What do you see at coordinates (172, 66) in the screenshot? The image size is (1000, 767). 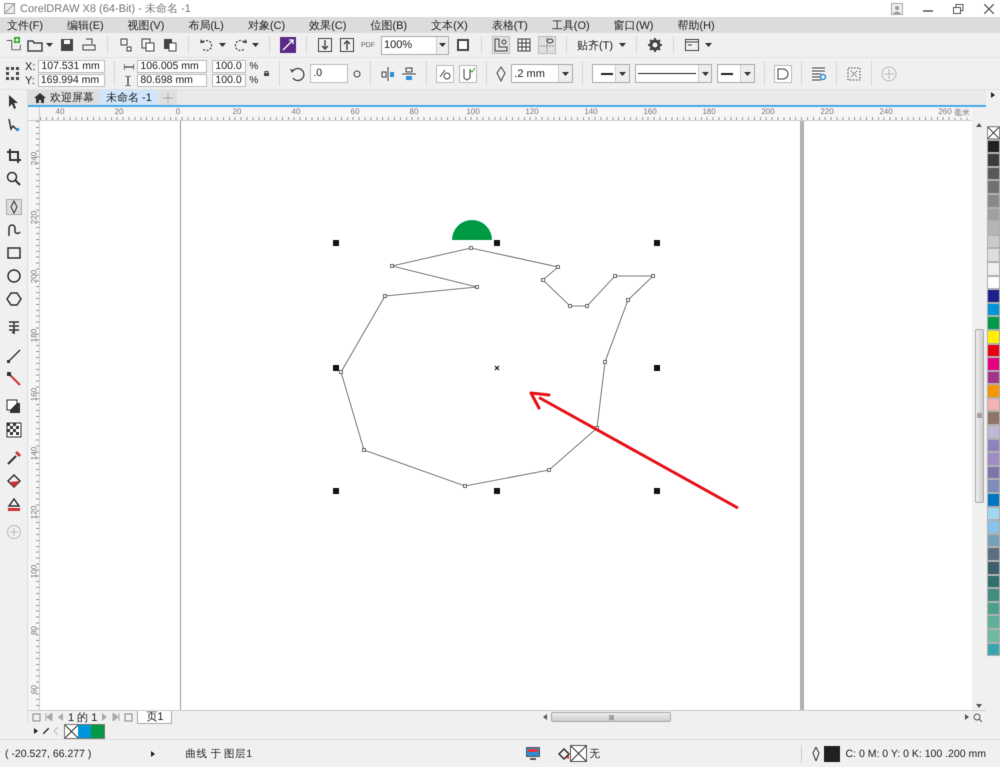 I see `width-field: 106.005 mm` at bounding box center [172, 66].